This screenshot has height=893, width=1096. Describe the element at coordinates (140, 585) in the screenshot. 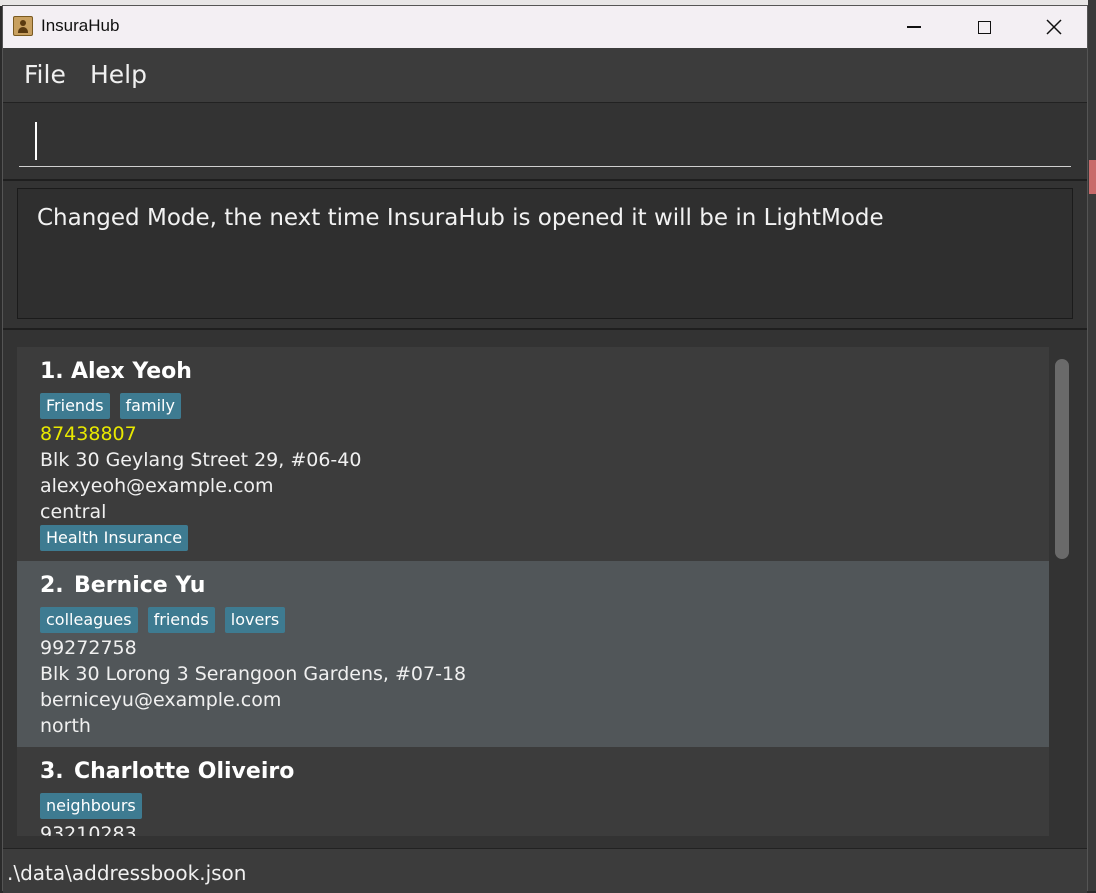

I see `person-name: Bernice Yu` at that location.